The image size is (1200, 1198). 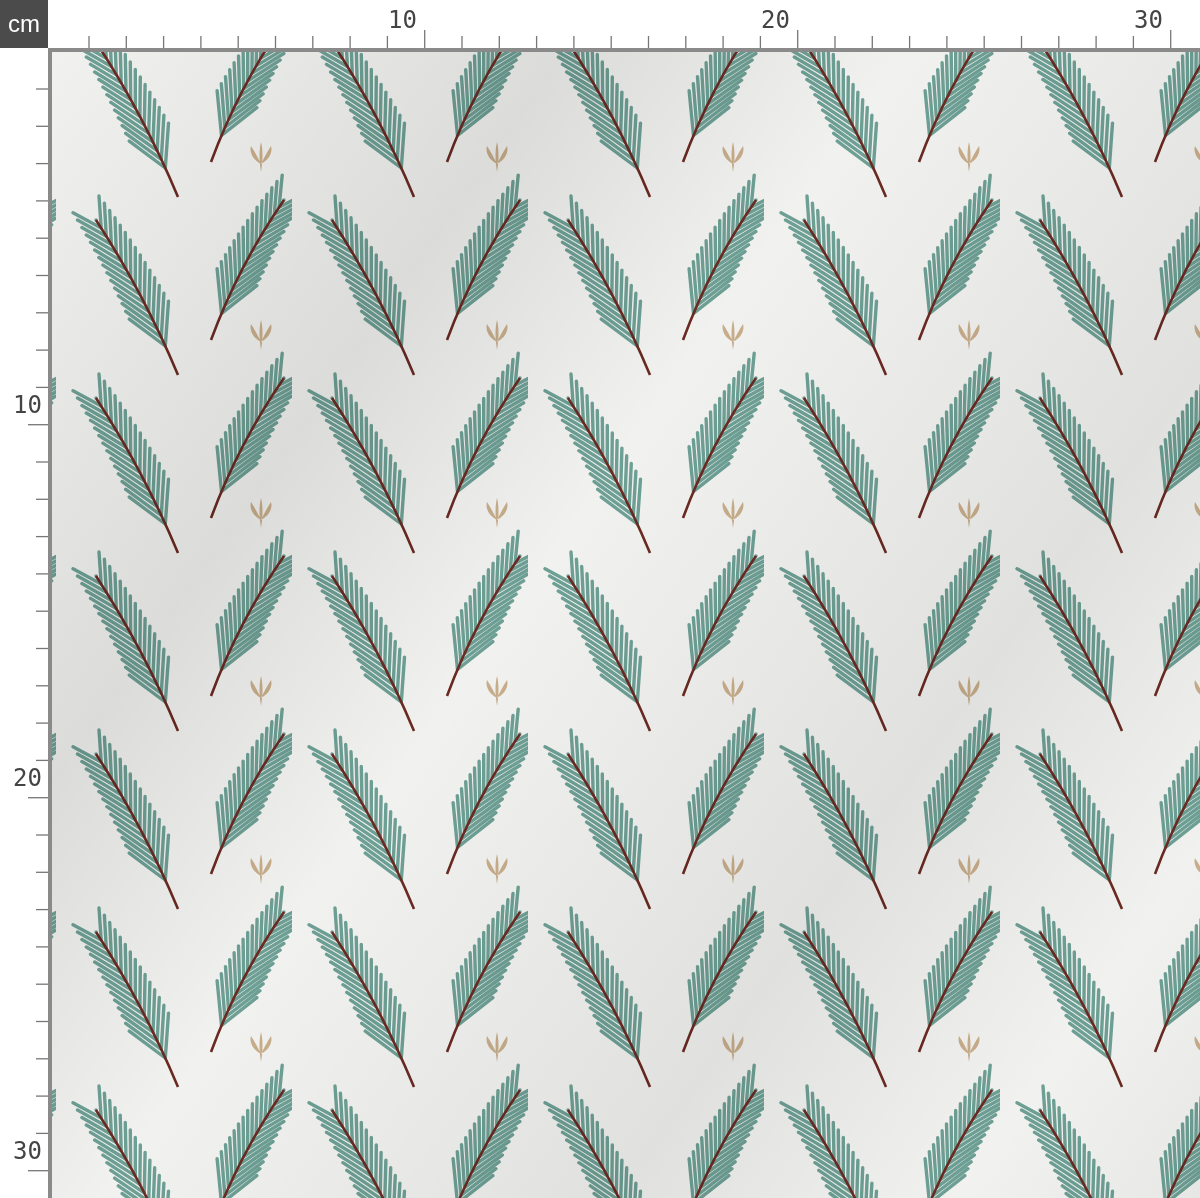 What do you see at coordinates (24, 24) in the screenshot?
I see `unit-label: cm` at bounding box center [24, 24].